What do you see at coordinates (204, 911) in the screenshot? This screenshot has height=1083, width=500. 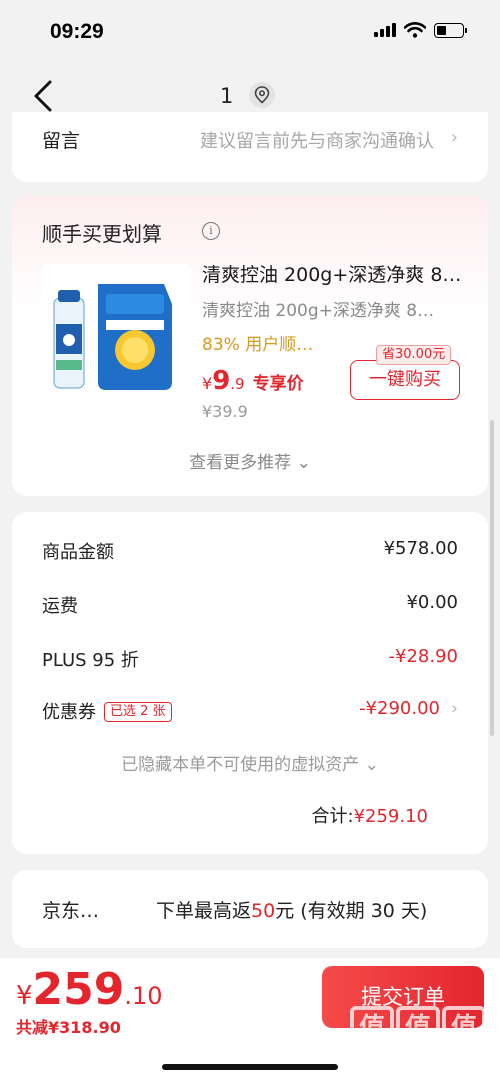 I see `rebate-prefix: 下单最高返` at bounding box center [204, 911].